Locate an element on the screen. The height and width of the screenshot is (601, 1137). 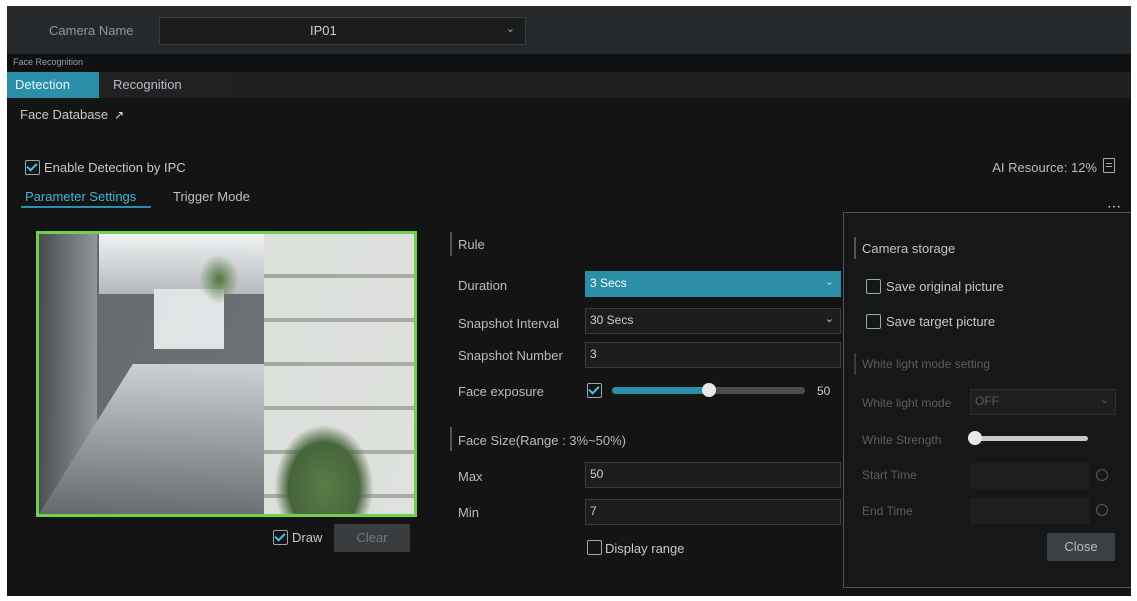
rule-title: Rule is located at coordinates (471, 244).